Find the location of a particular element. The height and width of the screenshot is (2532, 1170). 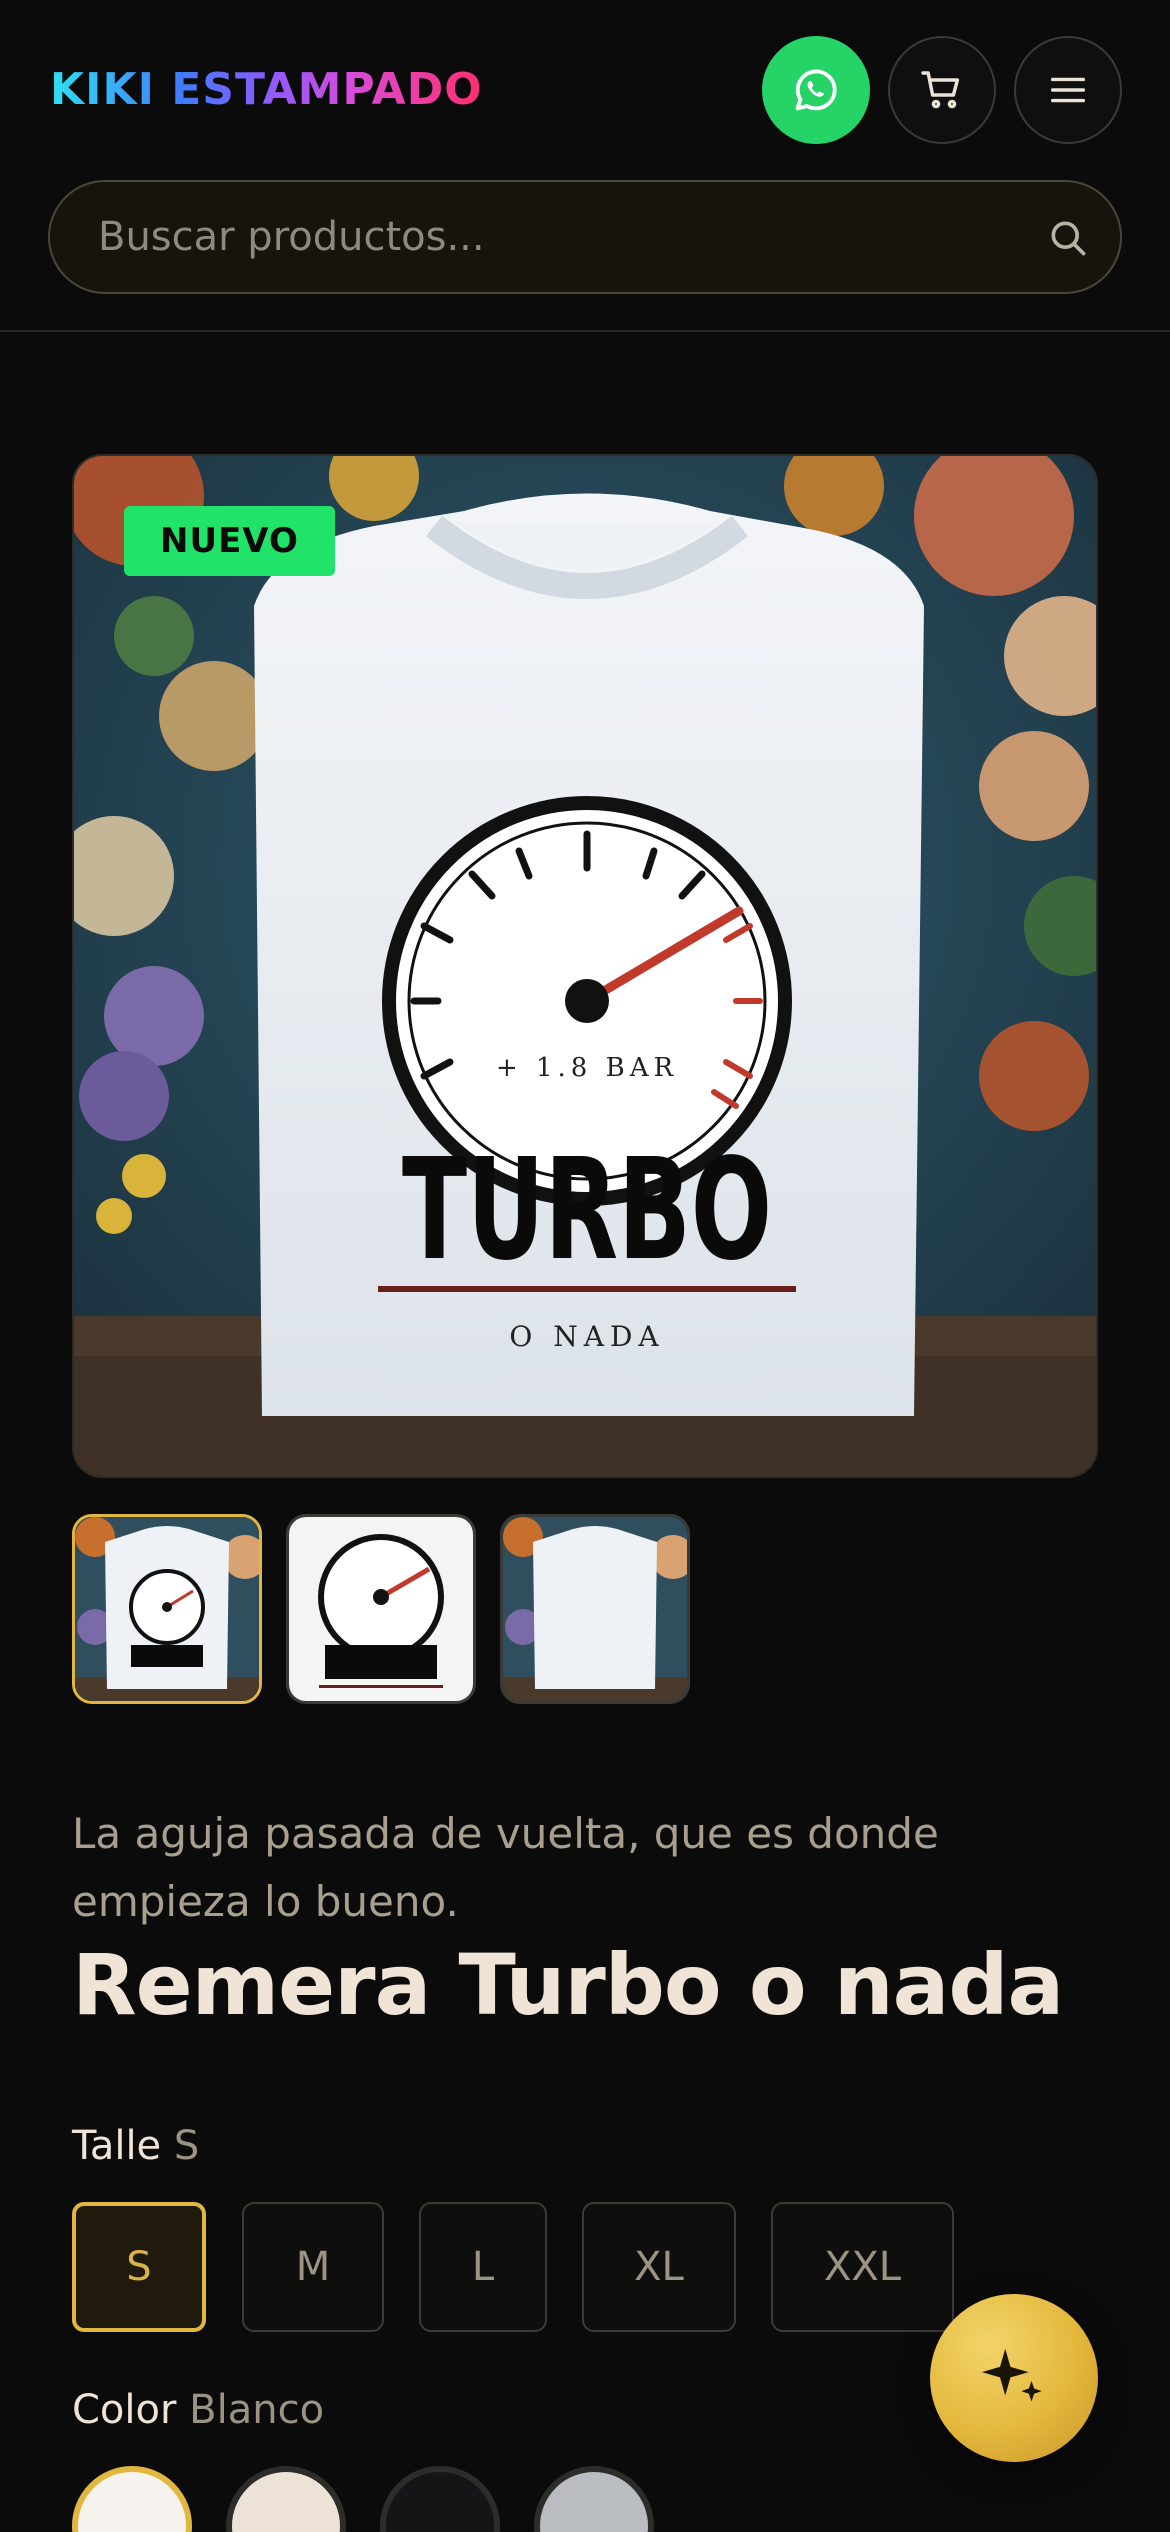

size-option-s: S is located at coordinates (139, 2267).